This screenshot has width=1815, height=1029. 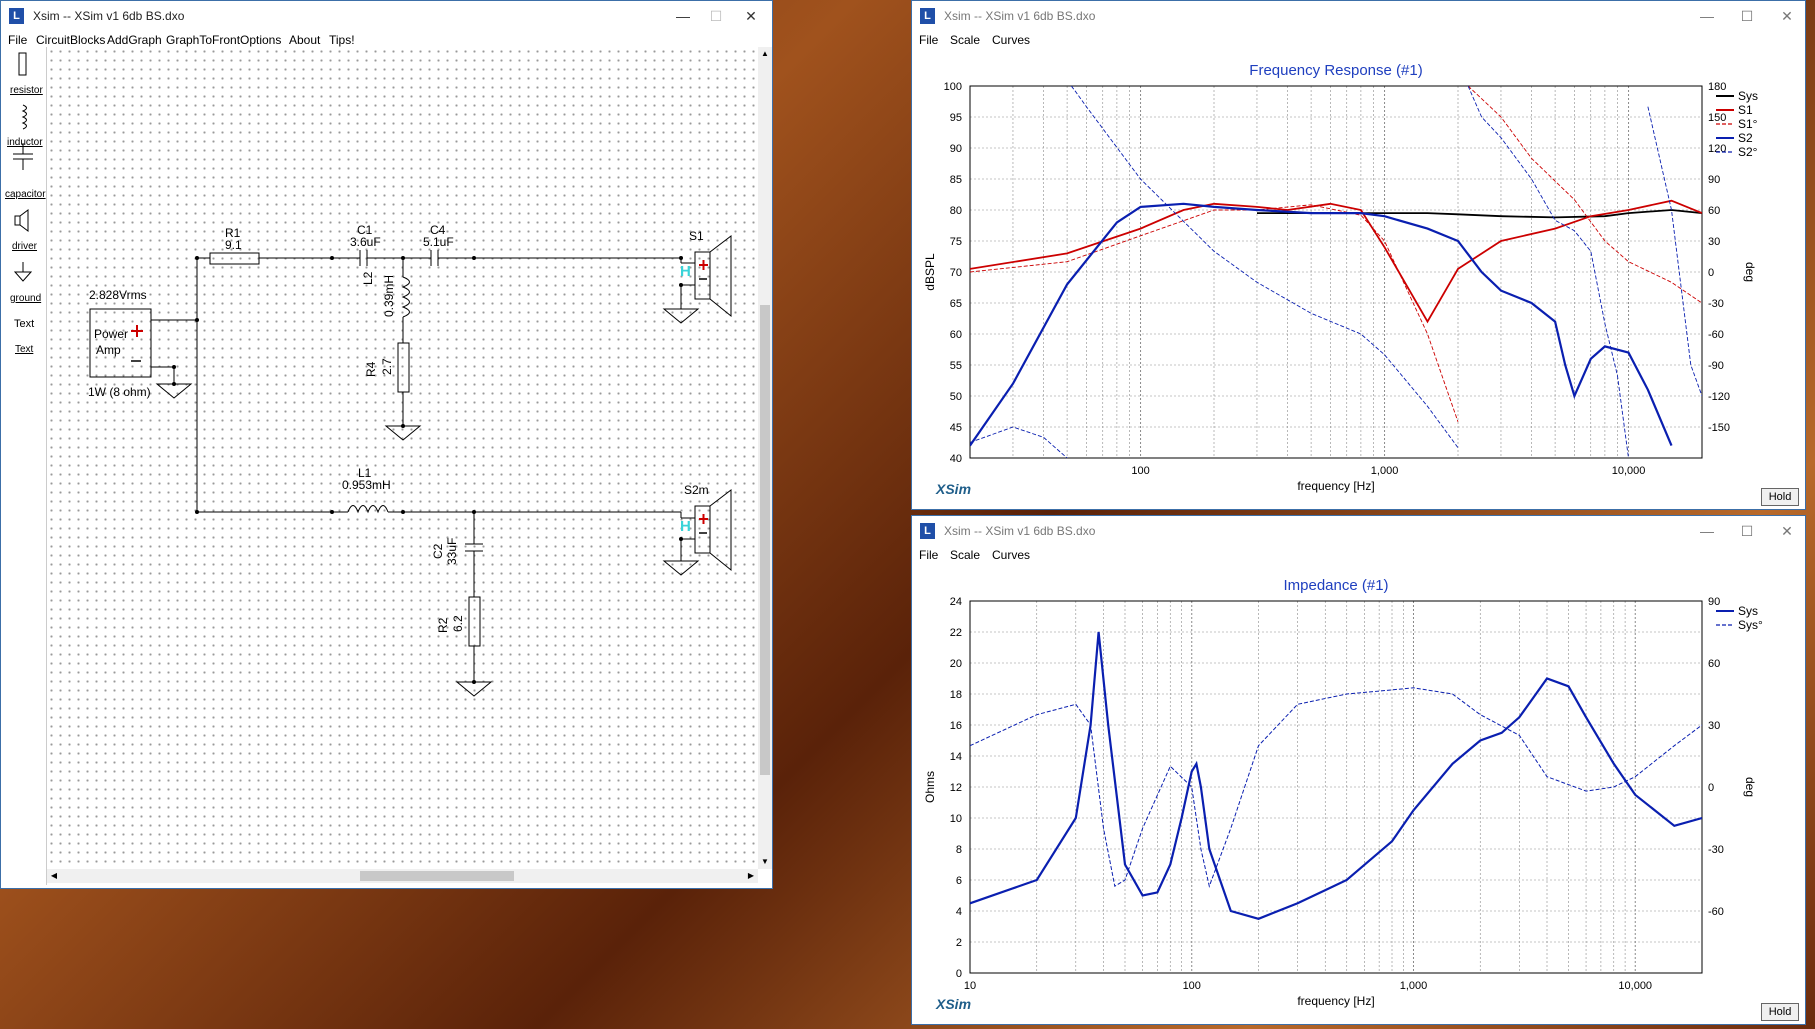 I want to click on palette-inductor: inductor, so click(x=25, y=142).